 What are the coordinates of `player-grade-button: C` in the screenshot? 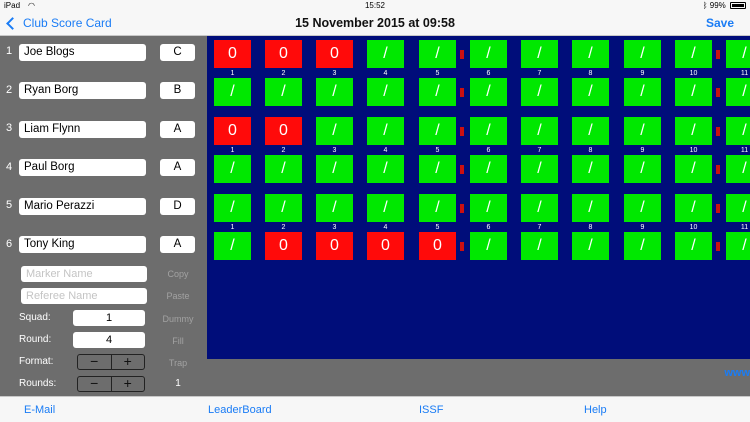 It's located at (177, 52).